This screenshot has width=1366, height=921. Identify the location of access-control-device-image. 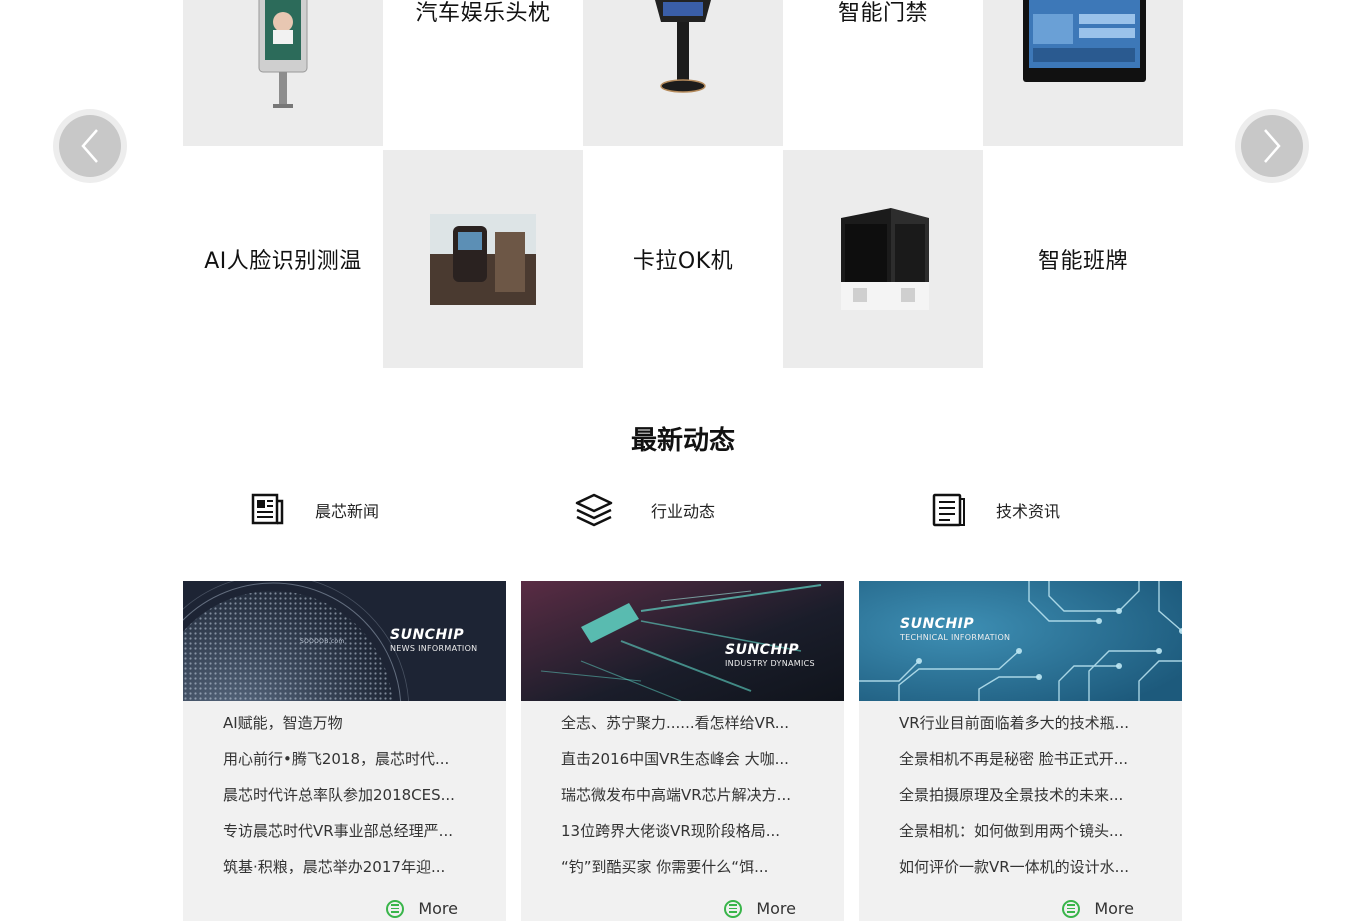
(885, 259).